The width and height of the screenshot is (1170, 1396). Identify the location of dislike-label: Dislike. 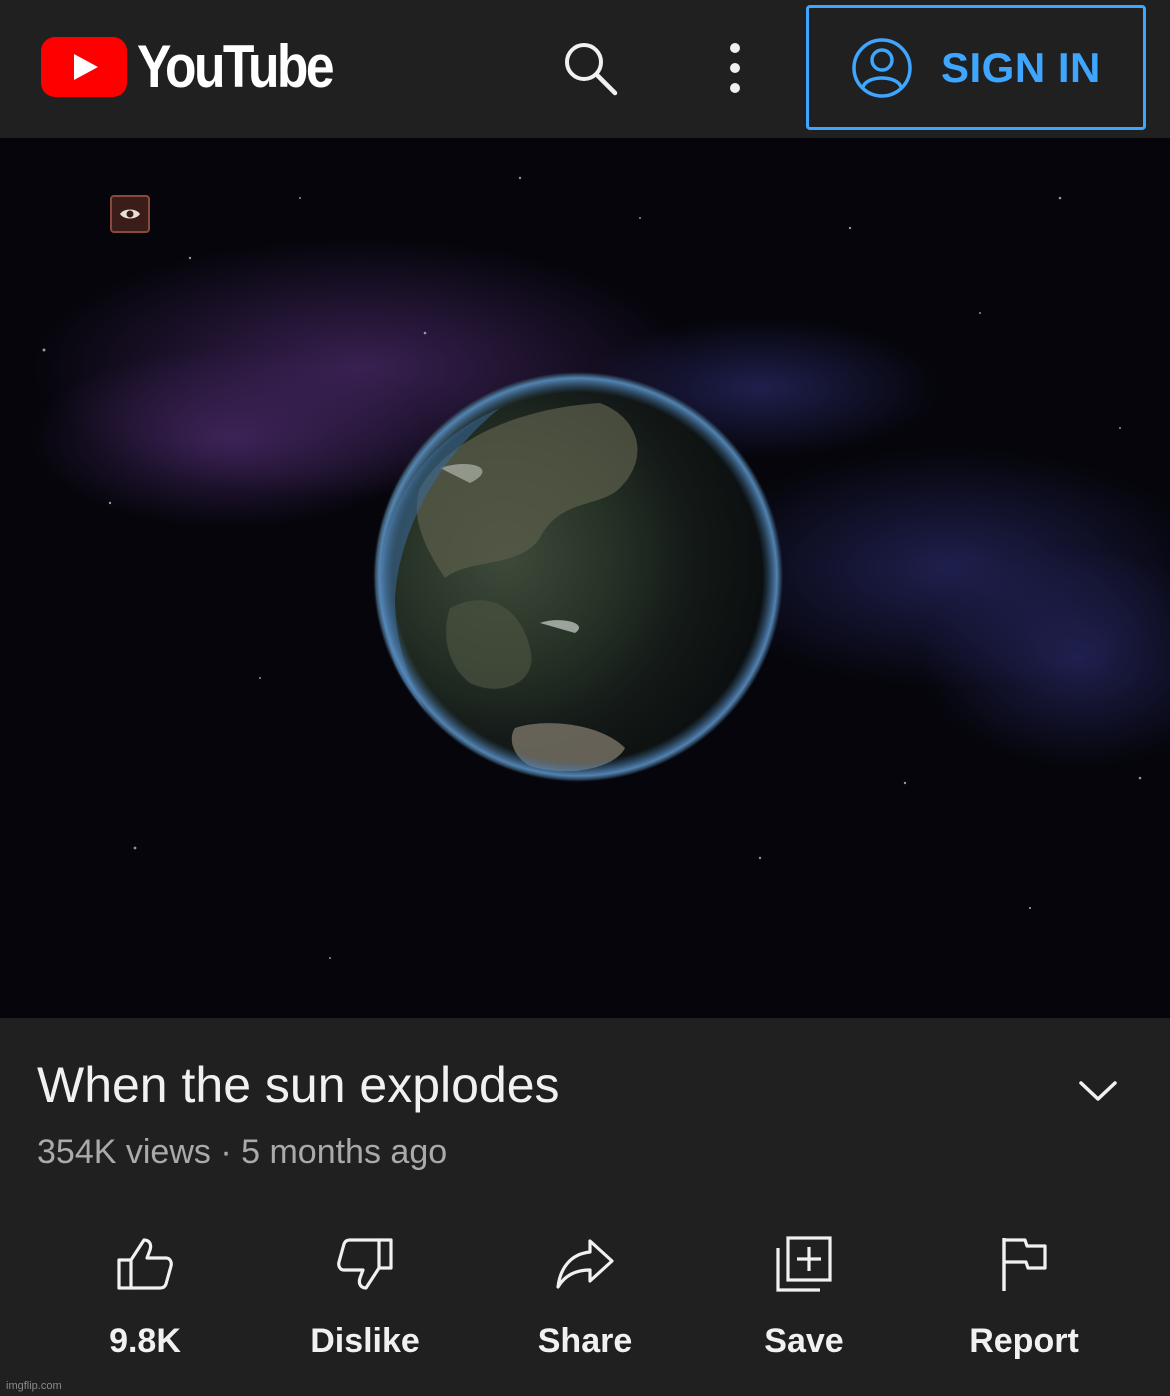
(365, 1341).